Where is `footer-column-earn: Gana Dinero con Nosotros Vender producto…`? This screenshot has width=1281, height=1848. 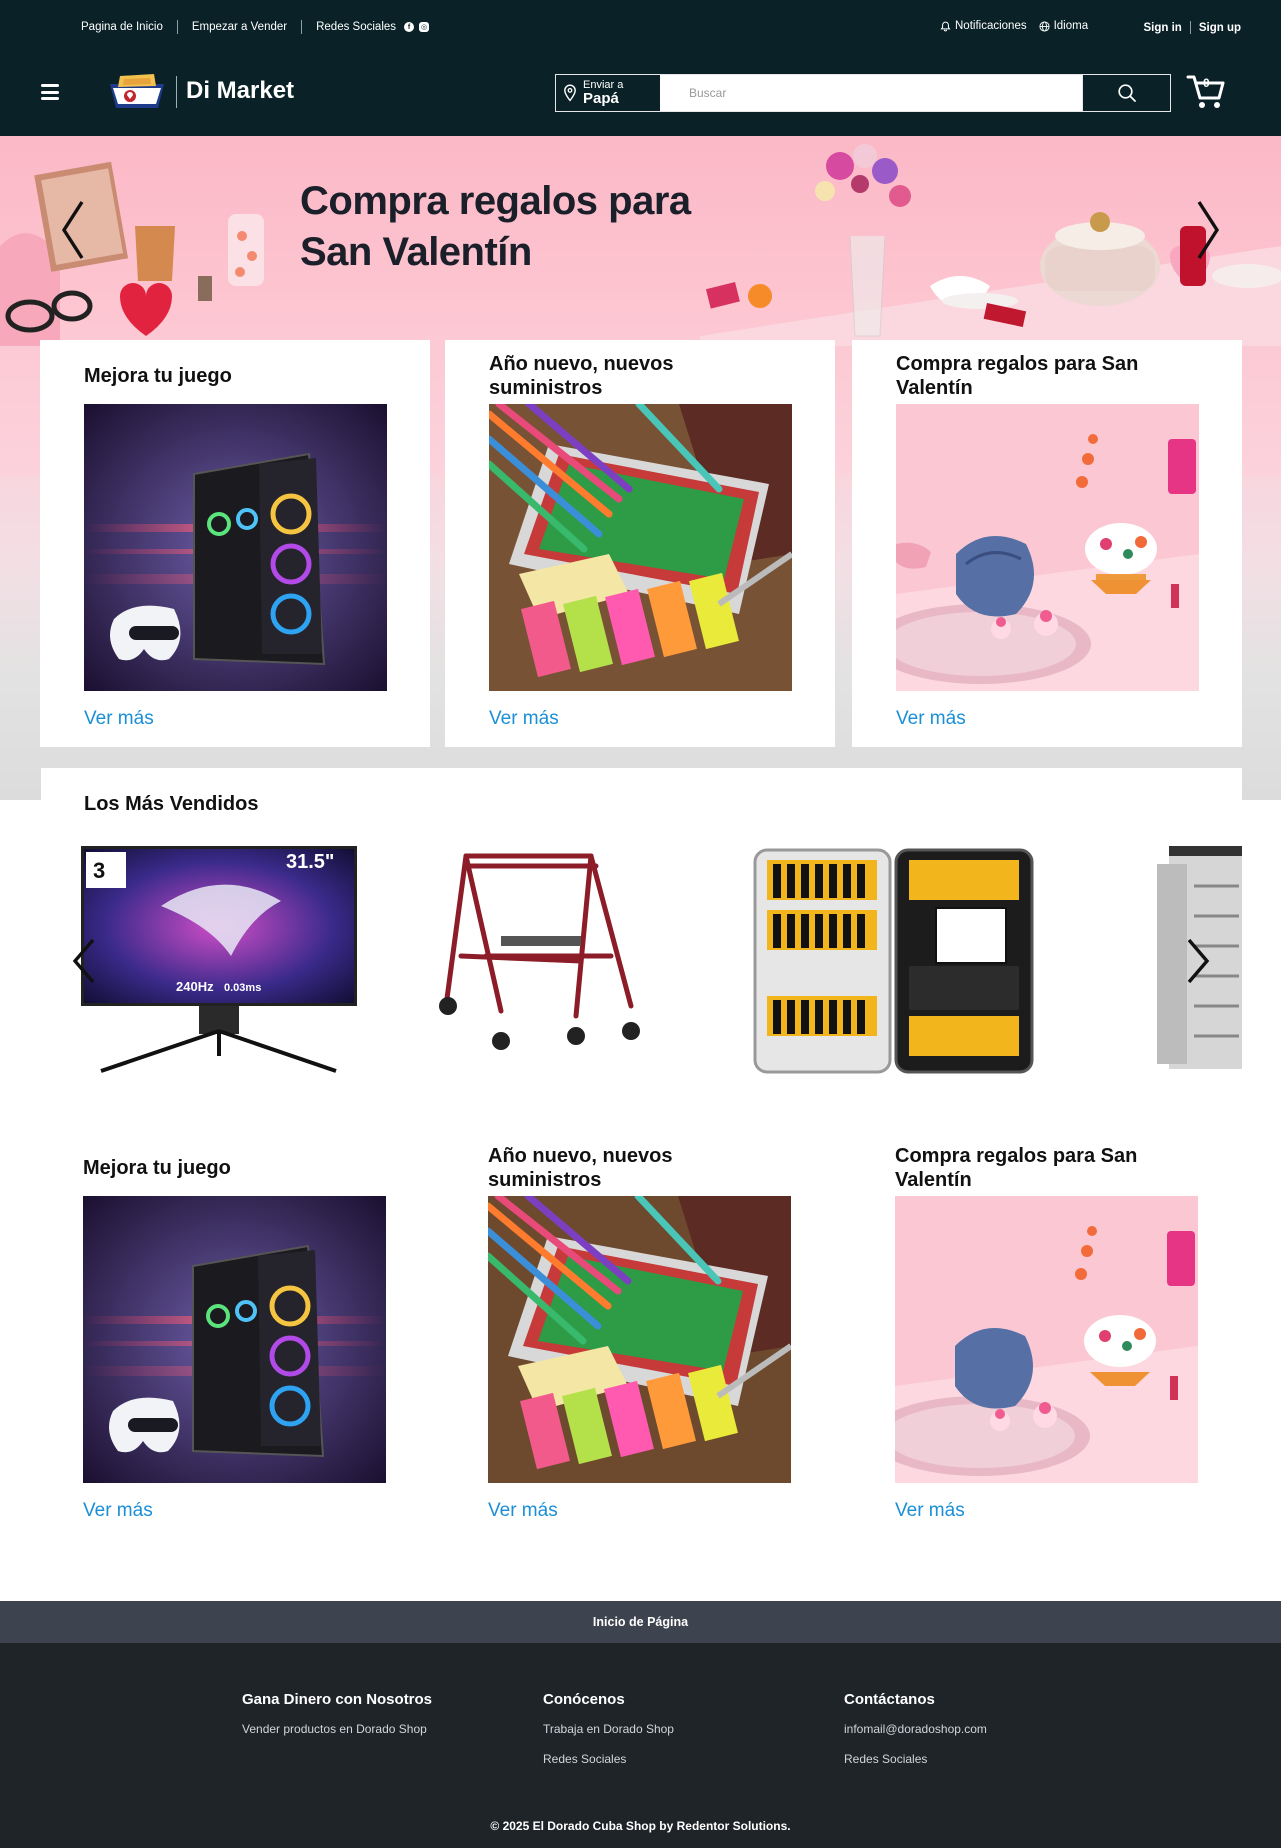
footer-column-earn: Gana Dinero con Nosotros Vender producto… is located at coordinates (337, 1721).